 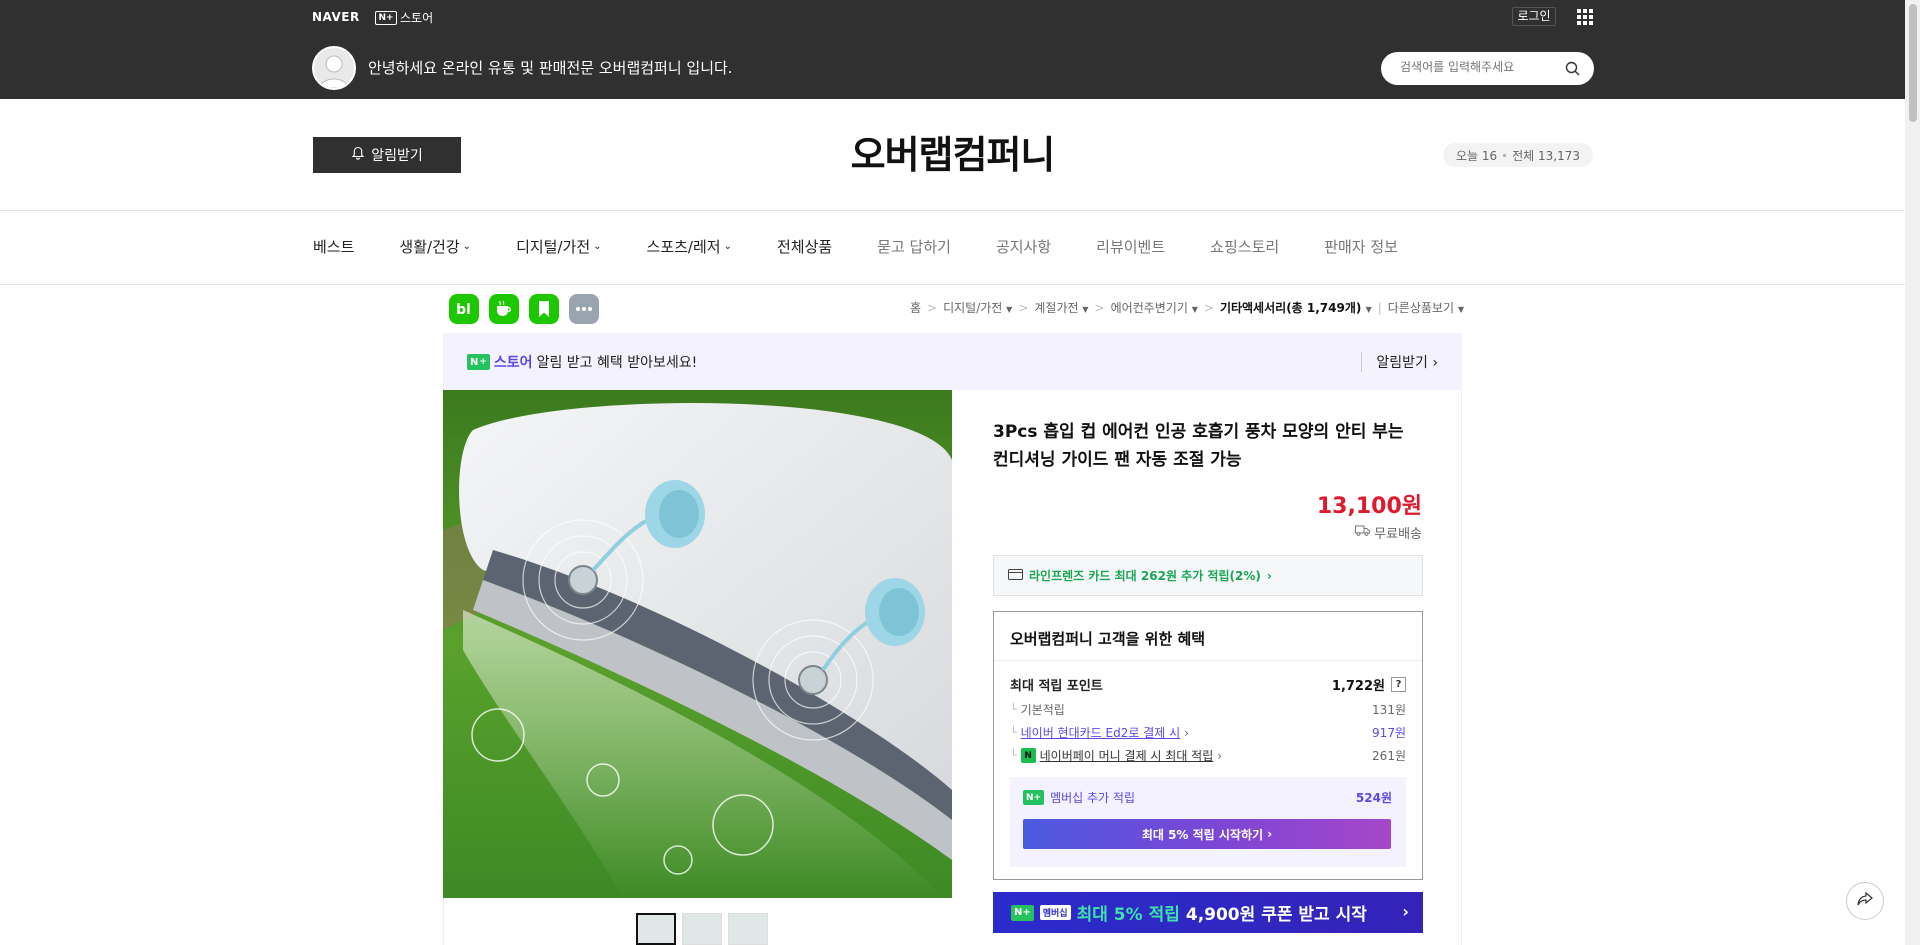 What do you see at coordinates (1101, 732) in the screenshot?
I see `card-points-link: 네이버 현대카드 Ed2로 결제 시` at bounding box center [1101, 732].